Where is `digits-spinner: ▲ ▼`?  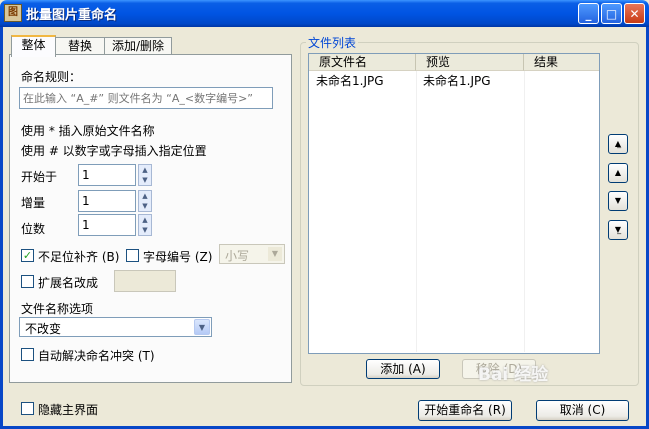
digits-spinner: ▲ ▼ is located at coordinates (145, 225).